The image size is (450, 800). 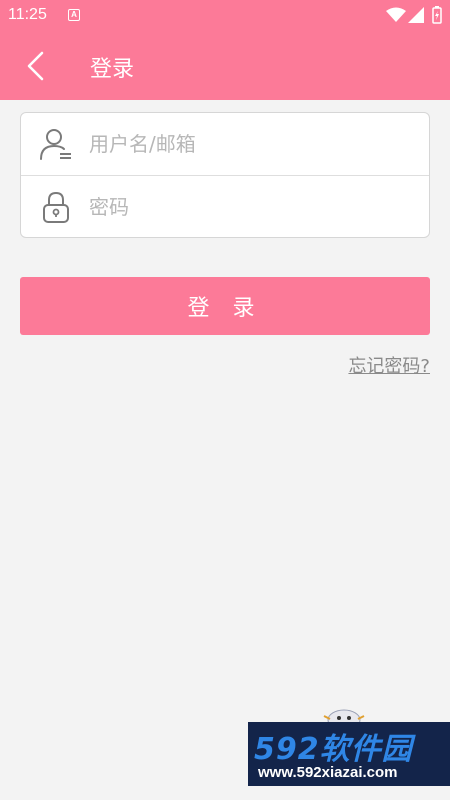 What do you see at coordinates (27, 14) in the screenshot?
I see `status-time: 11:25` at bounding box center [27, 14].